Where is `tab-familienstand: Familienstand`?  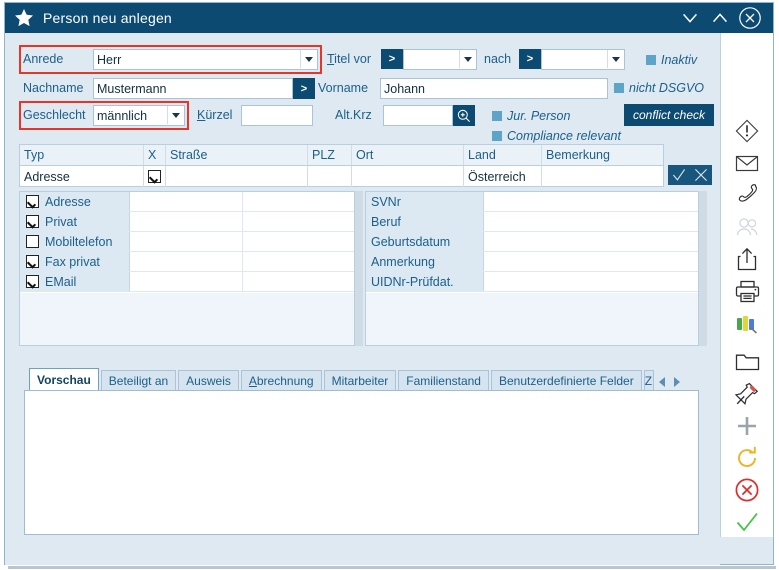
tab-familienstand: Familienstand is located at coordinates (443, 380).